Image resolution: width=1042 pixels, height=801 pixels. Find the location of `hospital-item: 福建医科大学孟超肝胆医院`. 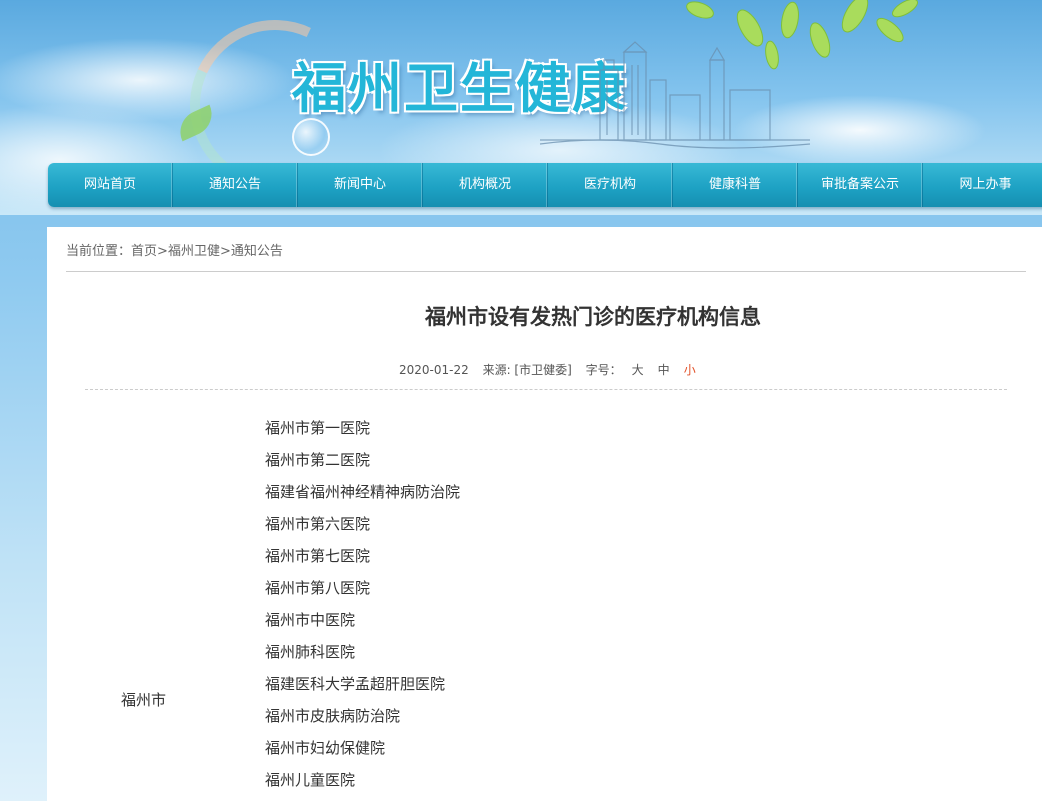

hospital-item: 福建医科大学孟超肝胆医院 is located at coordinates (355, 684).